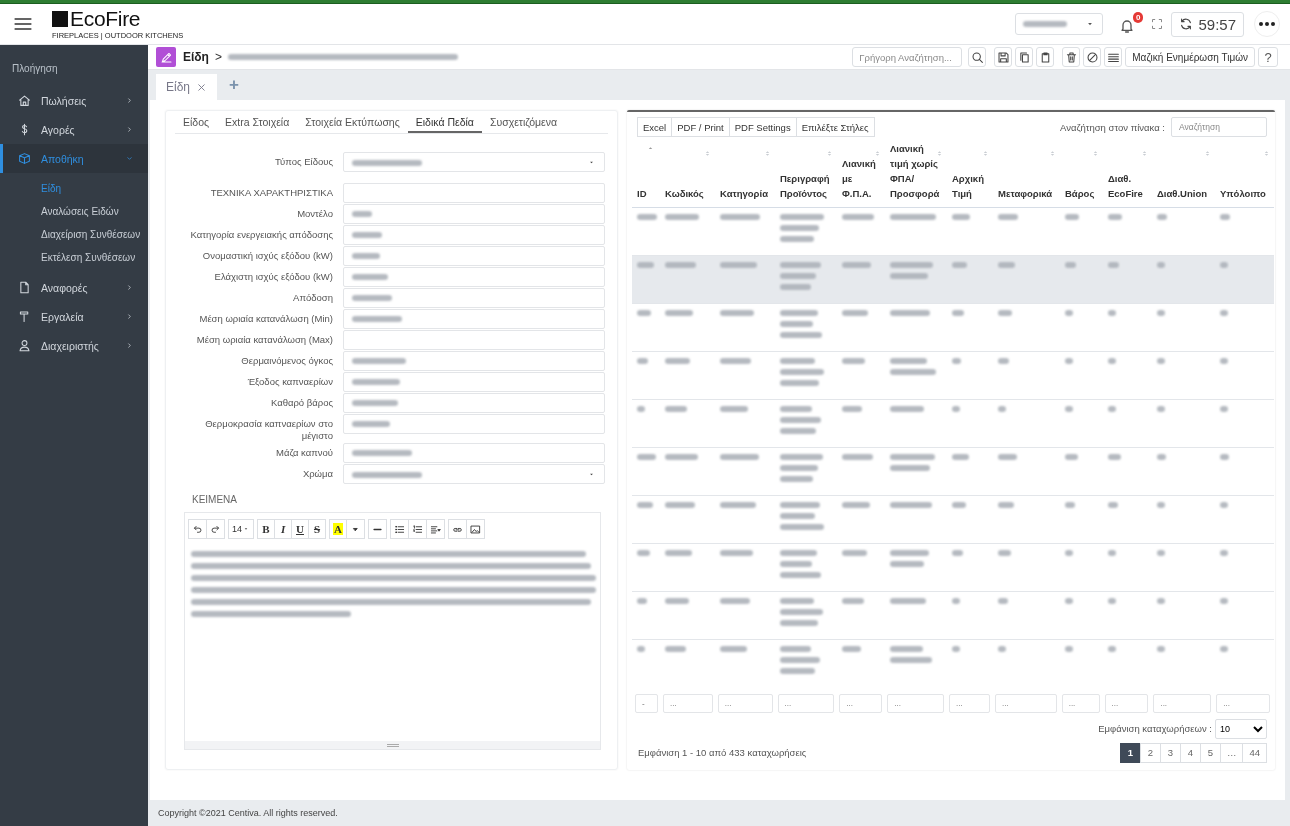  I want to click on bold-button: B, so click(266, 529).